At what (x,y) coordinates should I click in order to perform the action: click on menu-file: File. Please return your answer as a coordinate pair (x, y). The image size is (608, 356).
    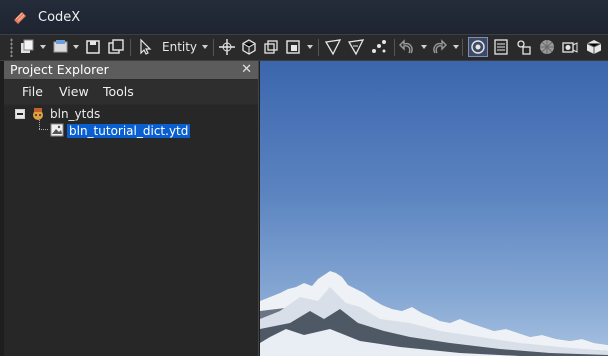
    Looking at the image, I should click on (32, 91).